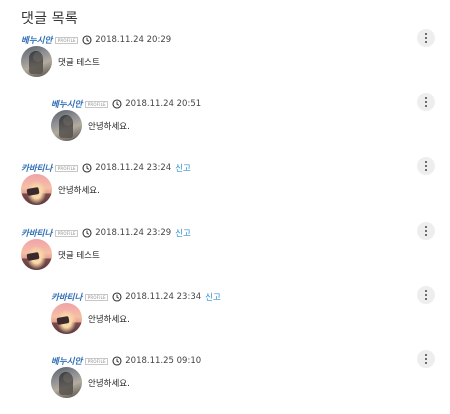 Image resolution: width=450 pixels, height=414 pixels. What do you see at coordinates (163, 104) in the screenshot?
I see `comment-timestamp: 2018.11.24 20:51` at bounding box center [163, 104].